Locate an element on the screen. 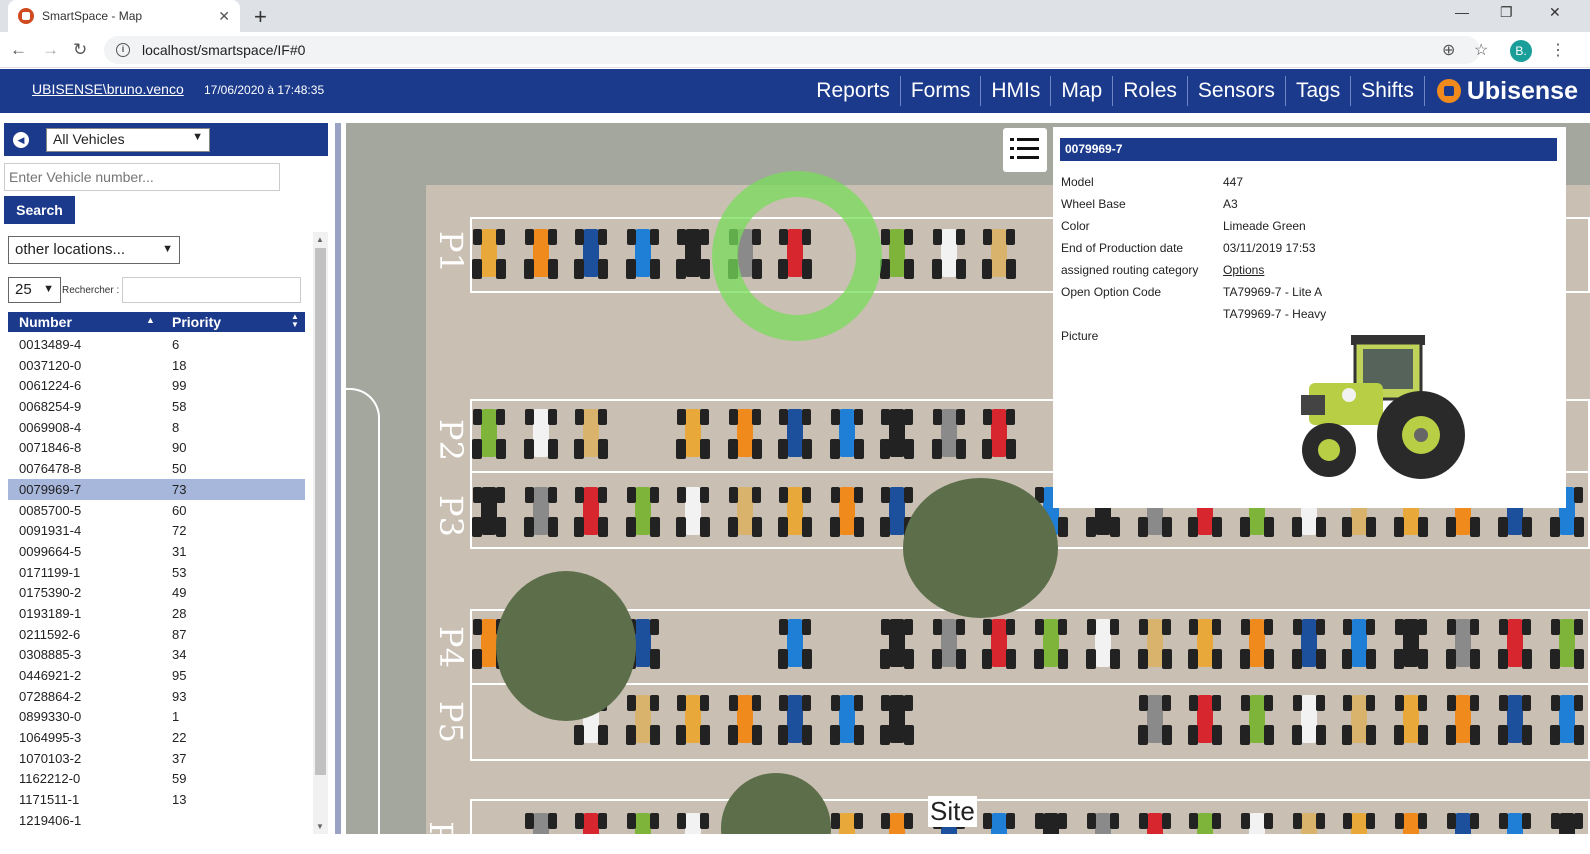  reload-icon: ↻ is located at coordinates (80, 50).